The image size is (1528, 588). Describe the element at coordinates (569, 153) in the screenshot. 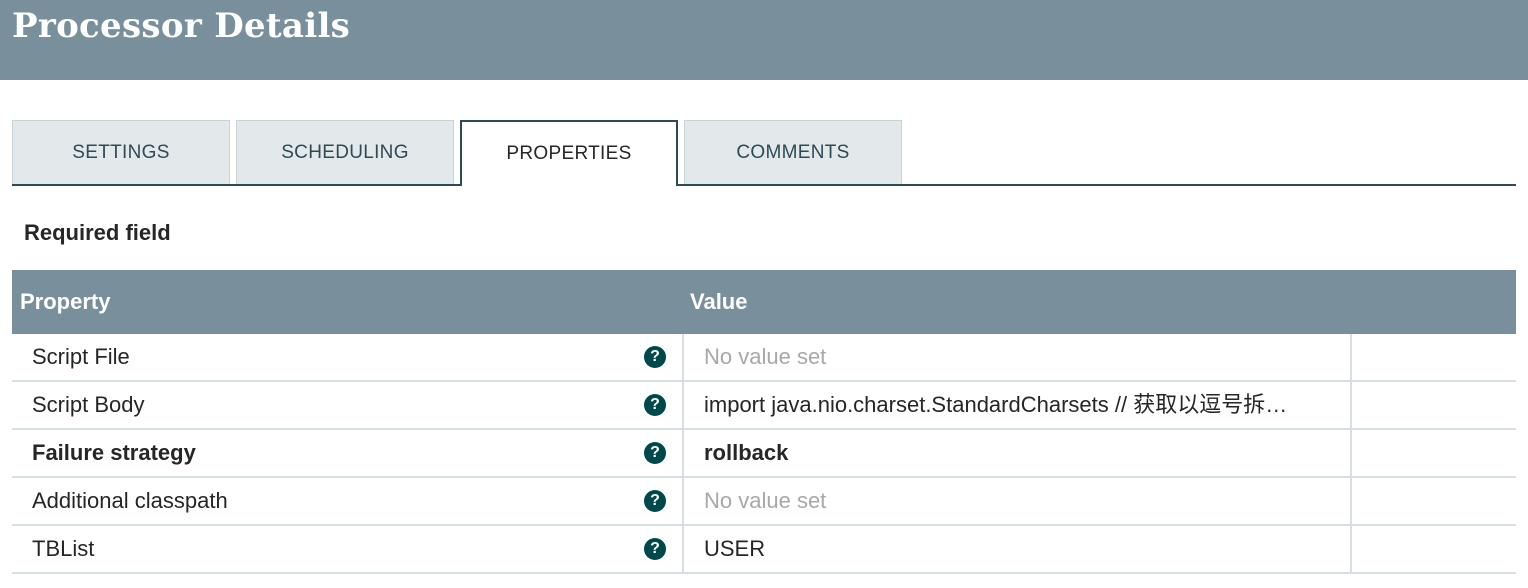

I see `tab-properties: PROPERTIES` at that location.